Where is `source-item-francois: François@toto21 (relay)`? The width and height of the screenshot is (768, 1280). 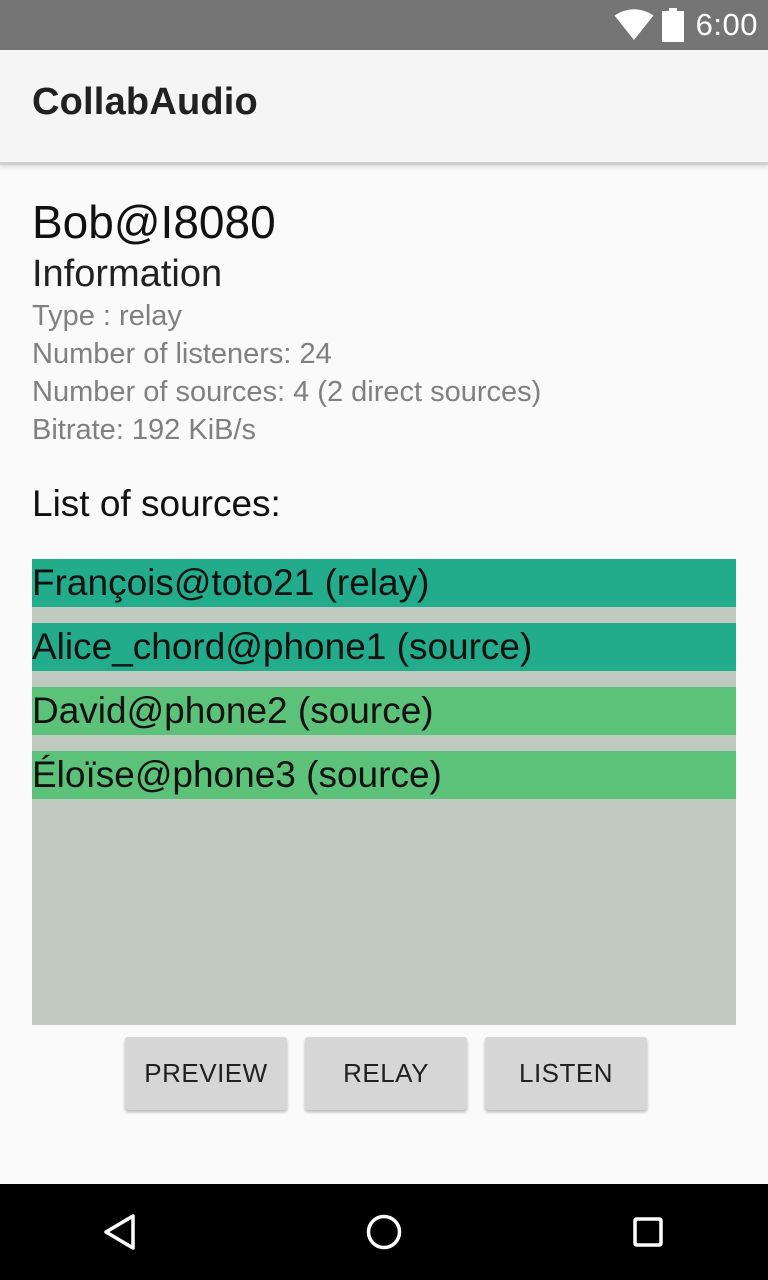 source-item-francois: François@toto21 (relay) is located at coordinates (384, 583).